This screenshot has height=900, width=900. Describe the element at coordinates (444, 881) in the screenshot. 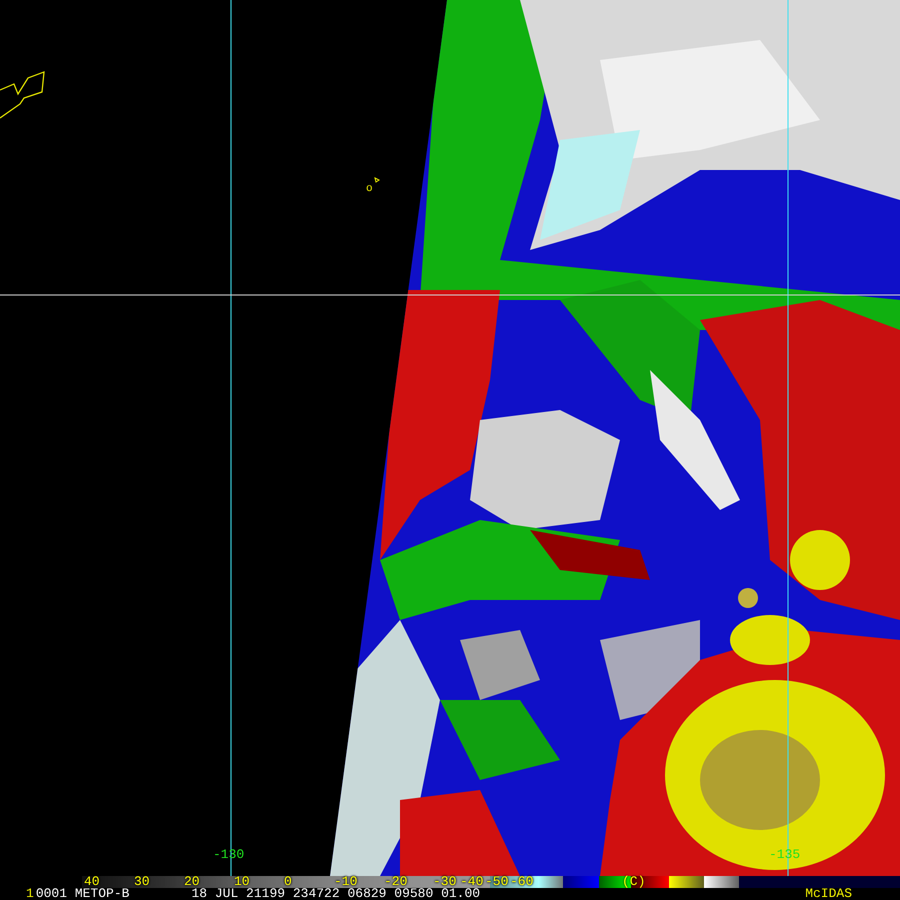

I see `scale-label: -30` at that location.